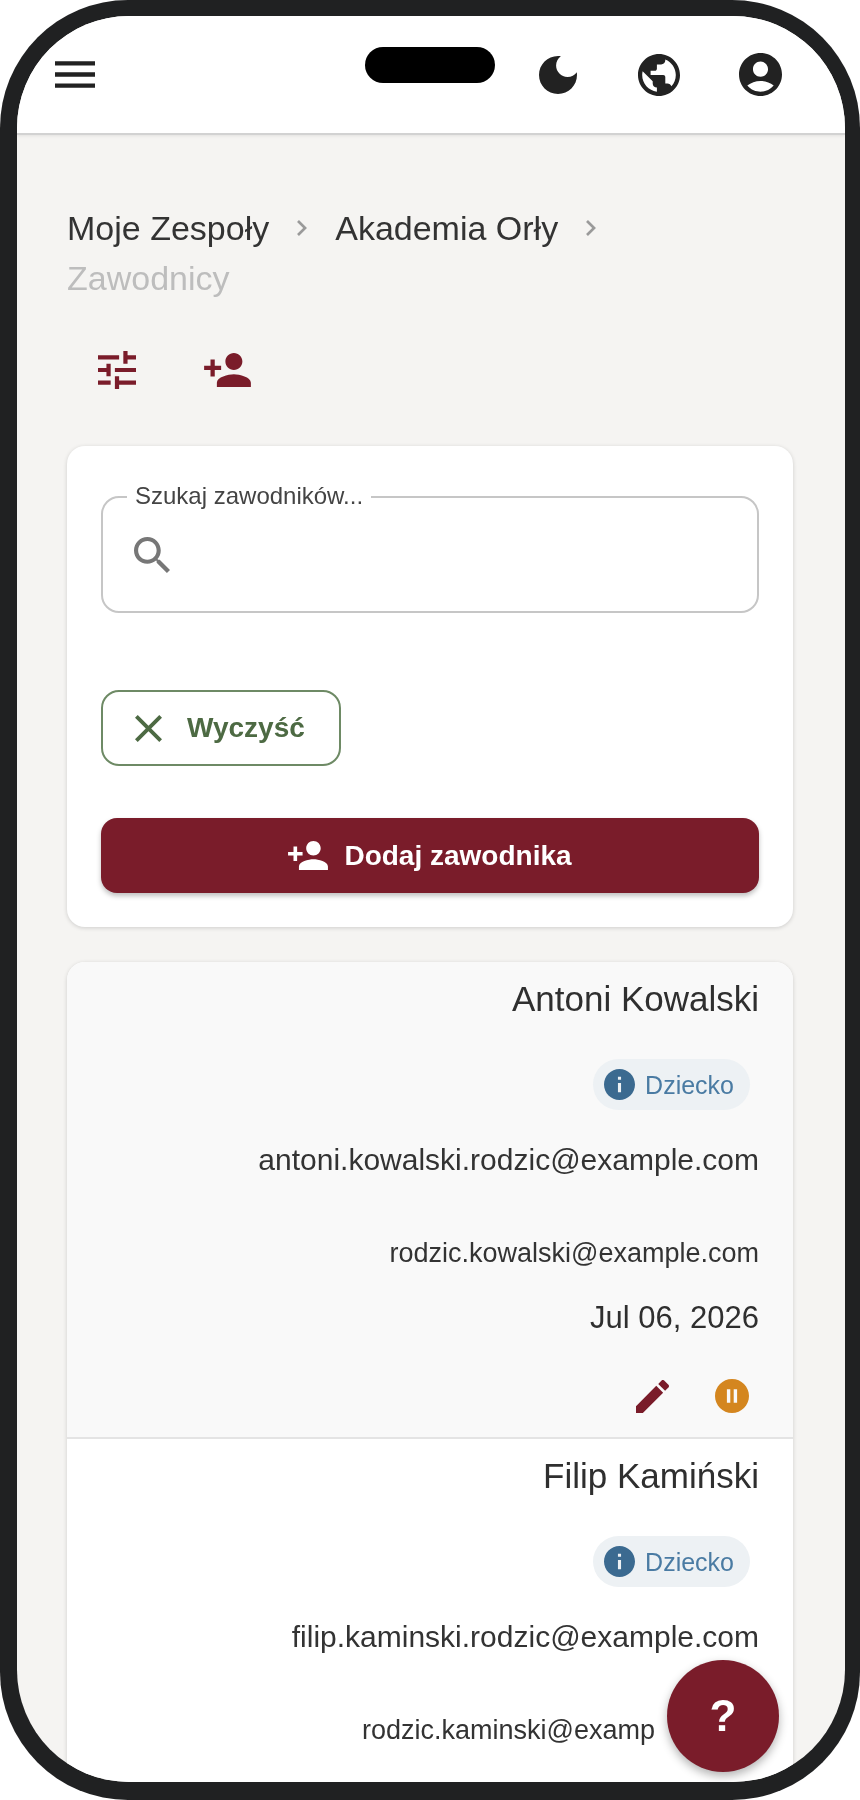  Describe the element at coordinates (508, 1160) in the screenshot. I see `player-email: antoni.kowalski.rodzic@example.com` at that location.